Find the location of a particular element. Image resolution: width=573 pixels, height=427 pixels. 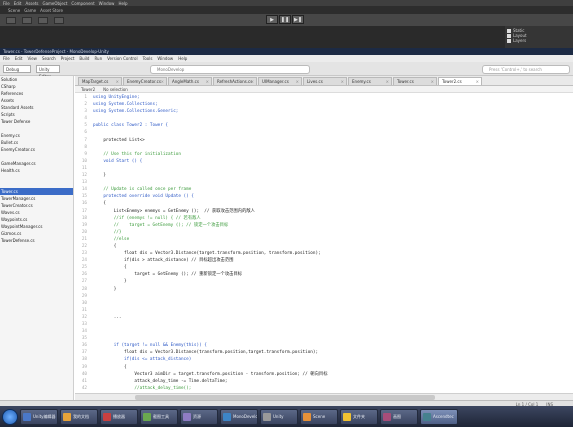

unity-menu-help: Help is located at coordinates (122, 3).